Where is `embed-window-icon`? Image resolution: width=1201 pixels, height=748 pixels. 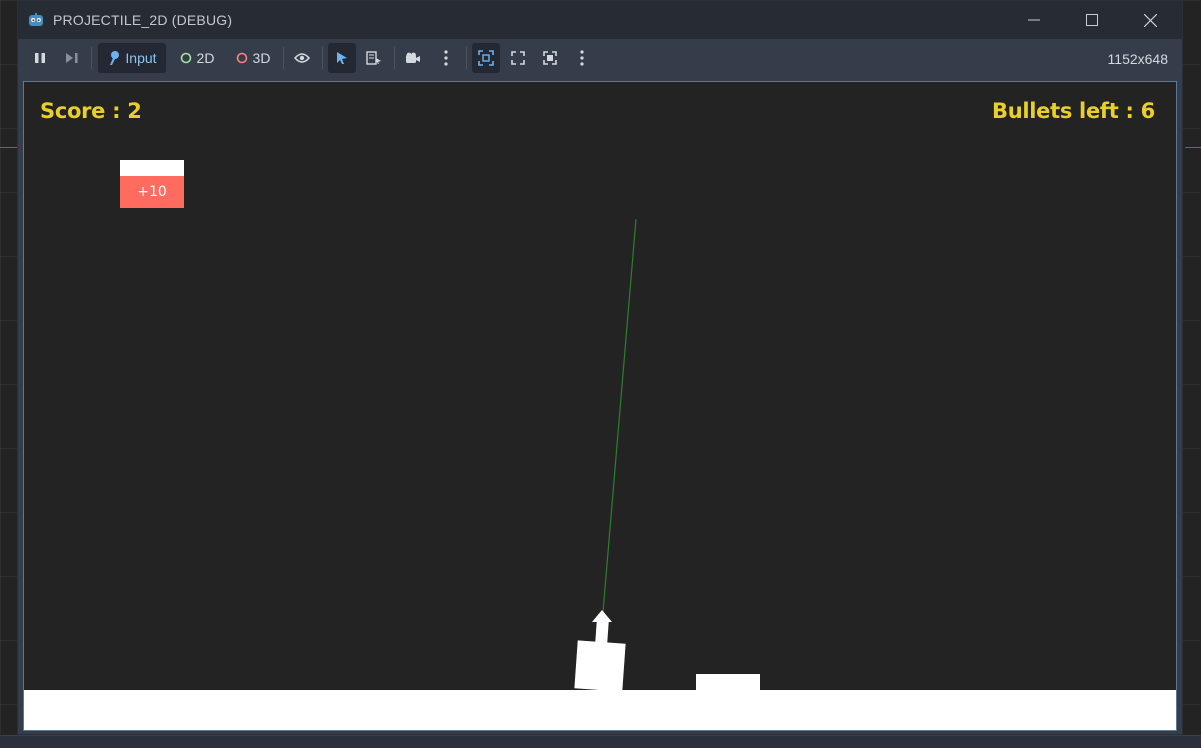
embed-window-icon is located at coordinates (486, 58).